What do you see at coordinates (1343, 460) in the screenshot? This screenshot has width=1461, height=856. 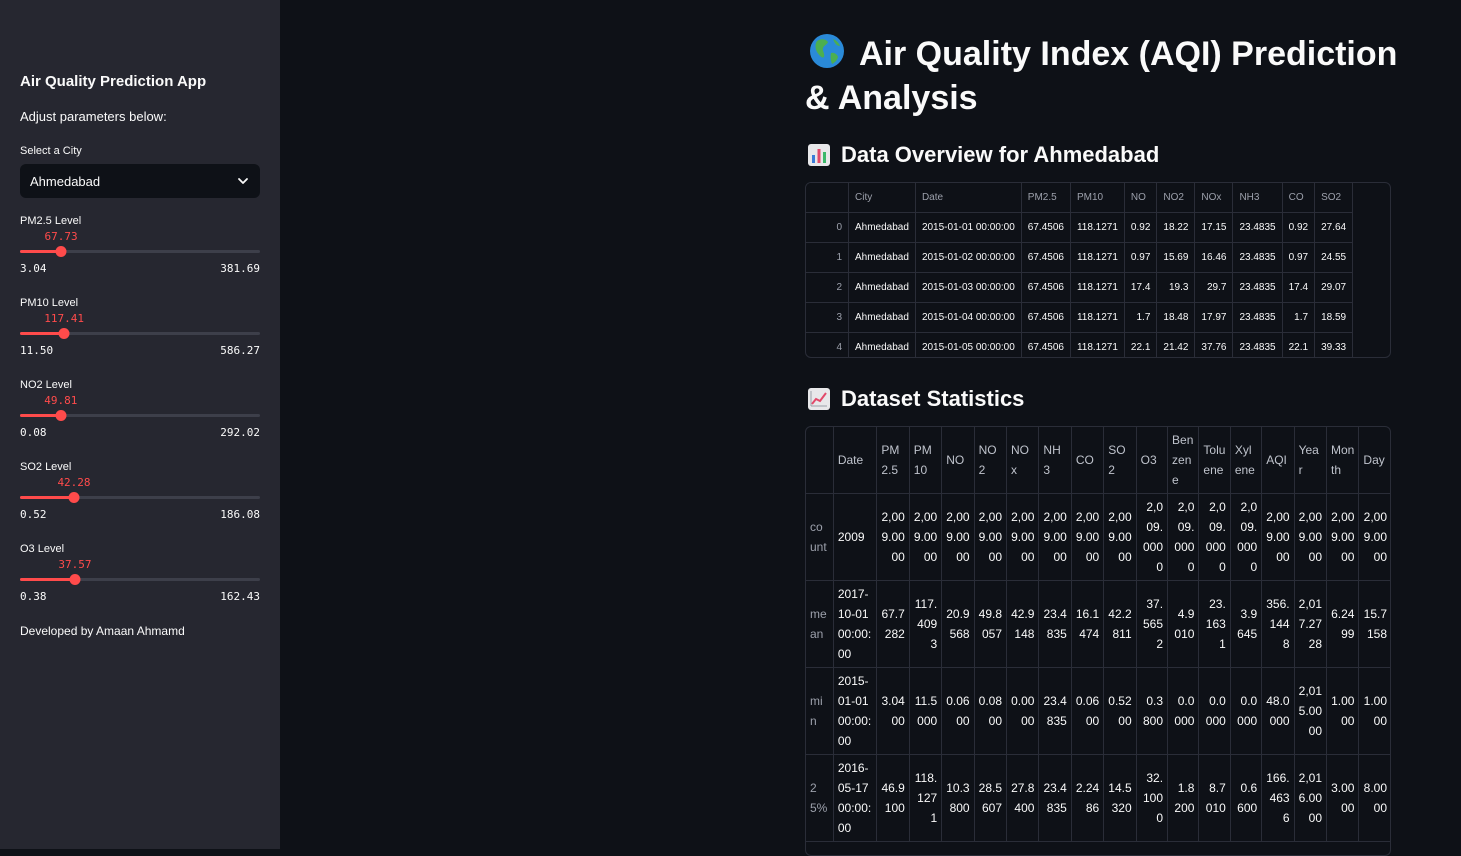 I see `column-header: Month` at bounding box center [1343, 460].